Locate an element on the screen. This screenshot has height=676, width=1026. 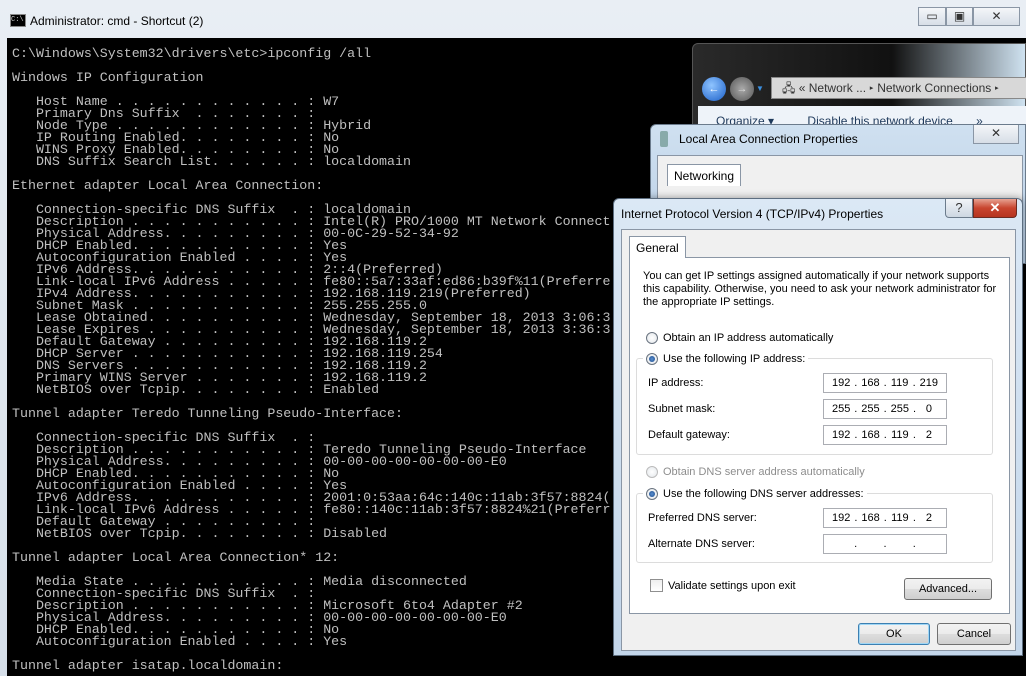
console-line: Ethernet adapter Local Area Connection: is located at coordinates (168, 185).